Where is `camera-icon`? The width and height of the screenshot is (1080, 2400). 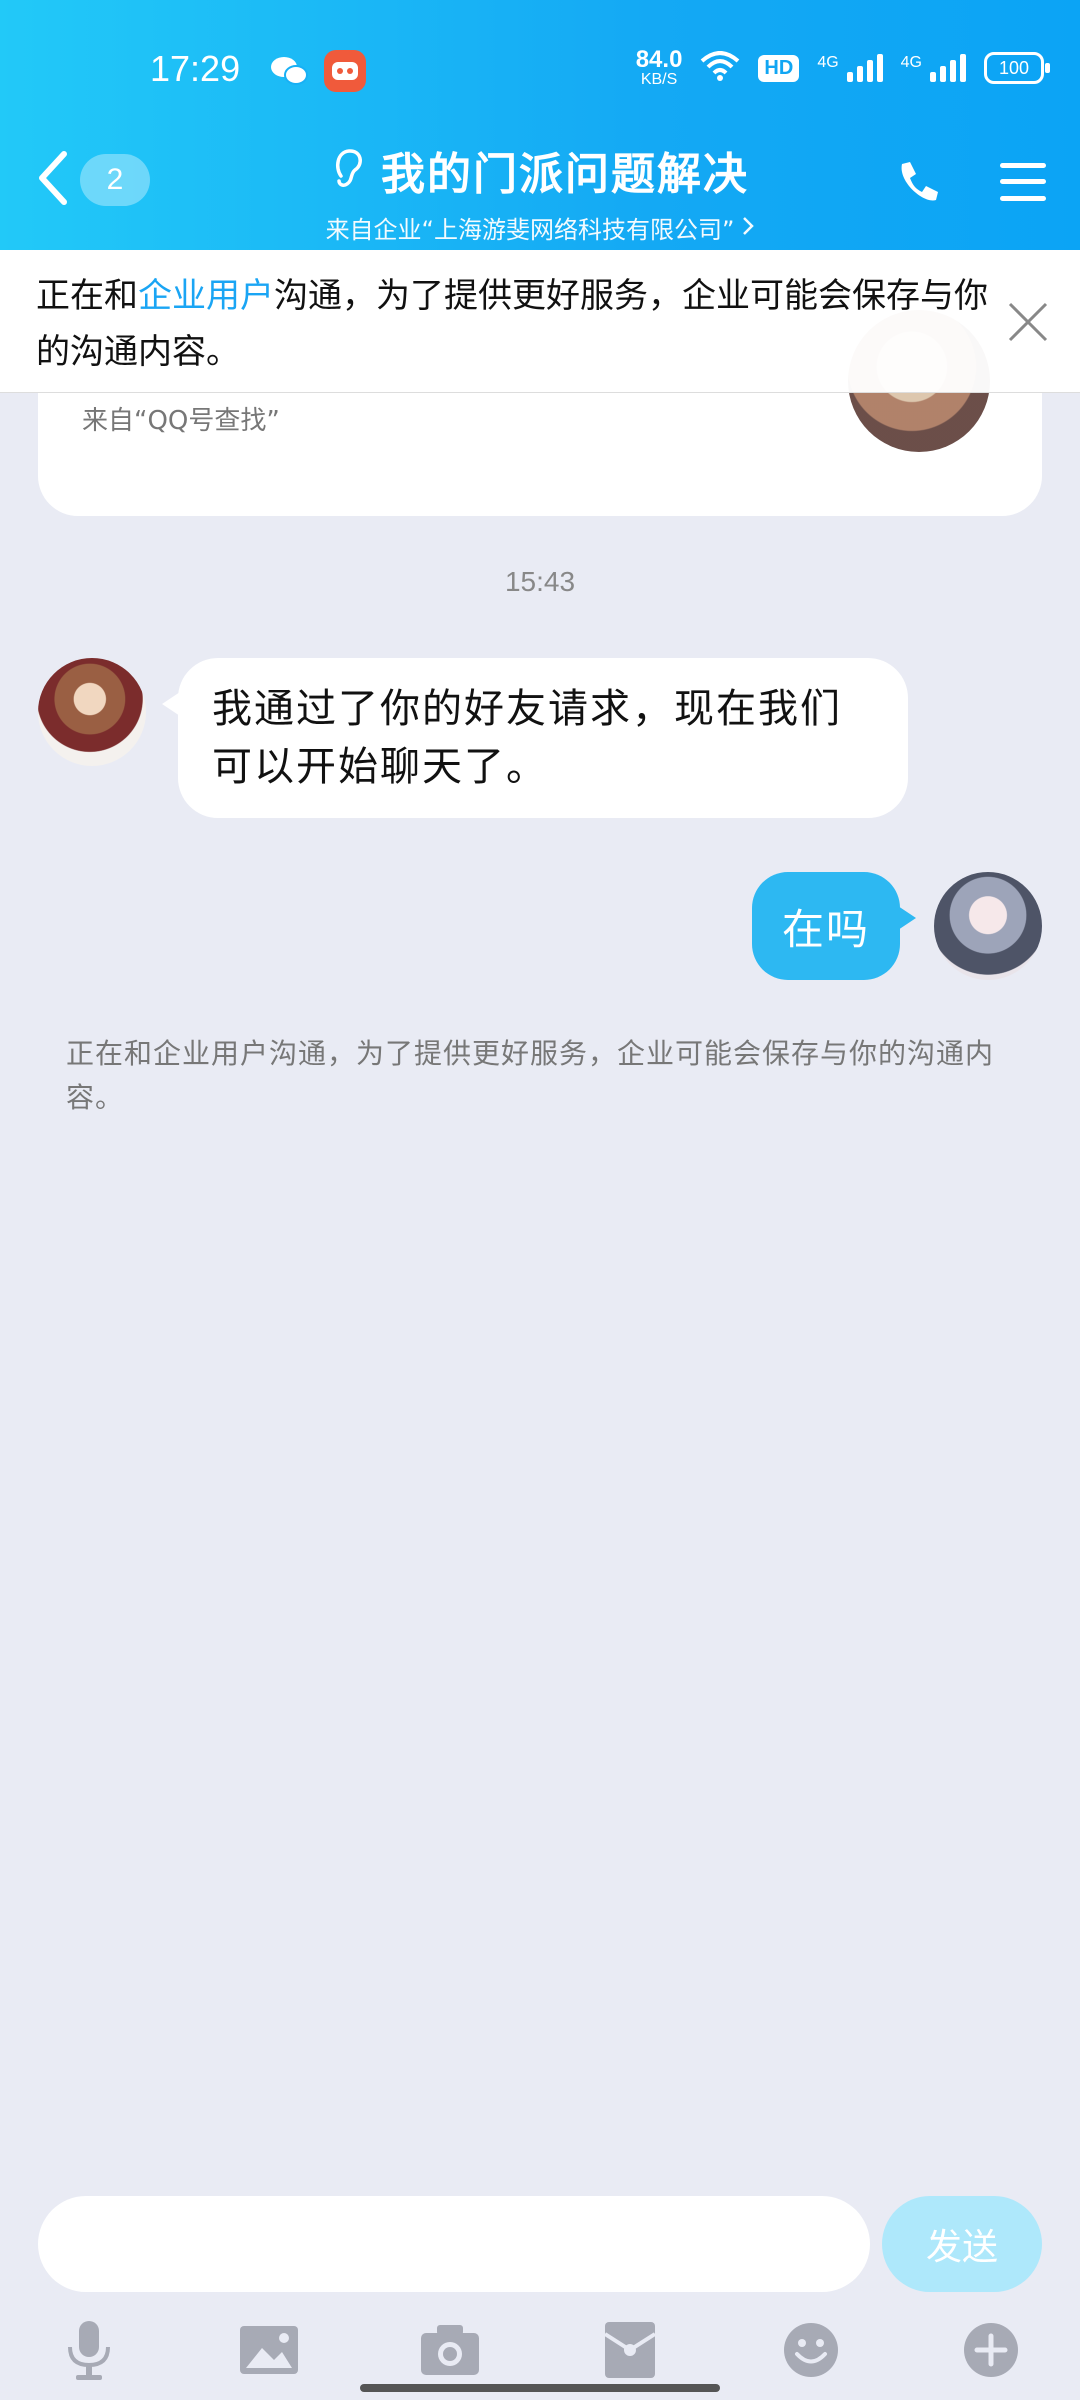
camera-icon is located at coordinates (450, 2350).